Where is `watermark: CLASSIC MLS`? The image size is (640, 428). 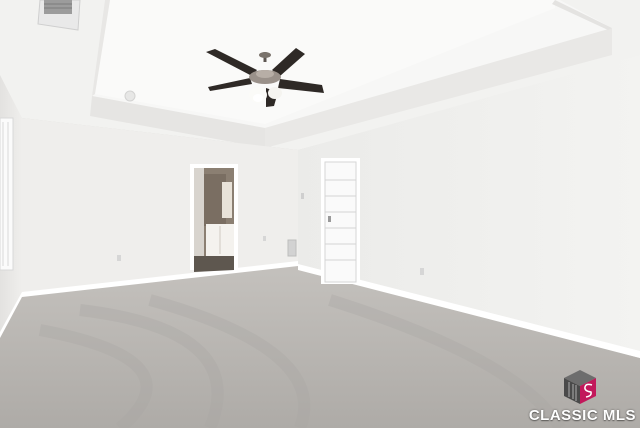
watermark: CLASSIC MLS is located at coordinates (571, 396).